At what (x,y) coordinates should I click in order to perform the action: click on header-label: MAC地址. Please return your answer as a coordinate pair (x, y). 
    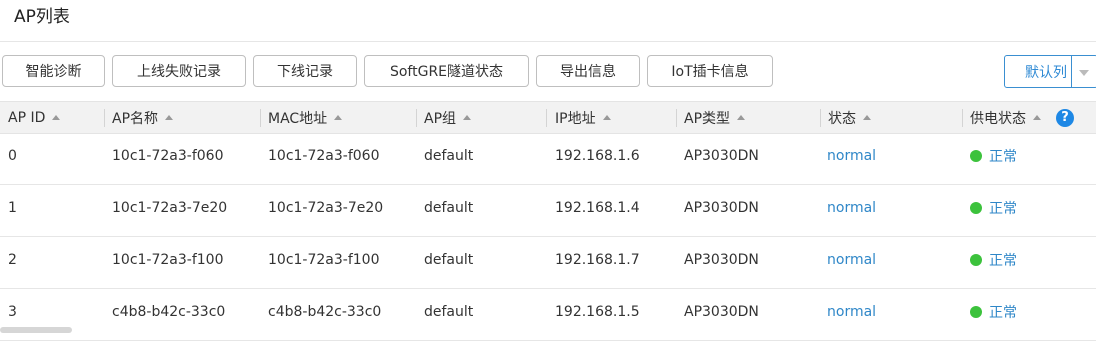
    Looking at the image, I should click on (298, 118).